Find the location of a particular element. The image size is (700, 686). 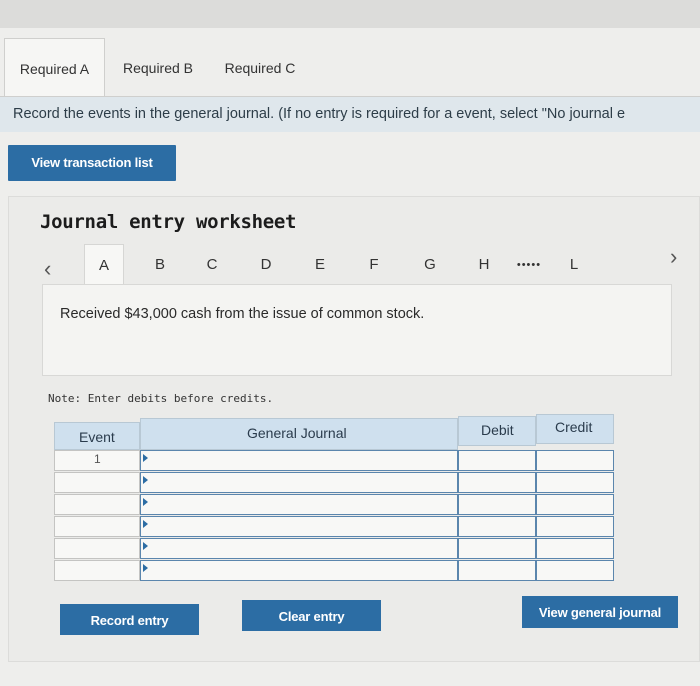

event-number: 1 is located at coordinates (97, 459).